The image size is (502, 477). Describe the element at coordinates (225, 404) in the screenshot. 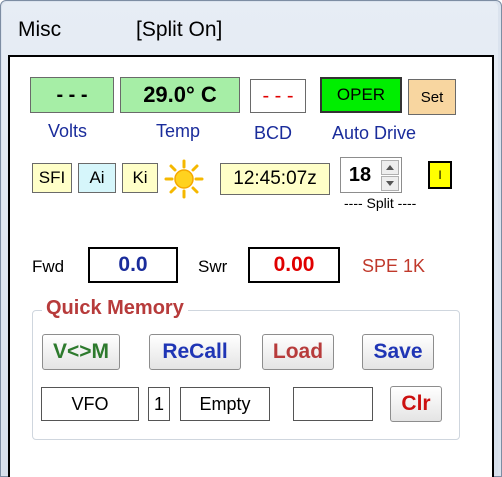

I see `memory-status-field: Empty` at that location.